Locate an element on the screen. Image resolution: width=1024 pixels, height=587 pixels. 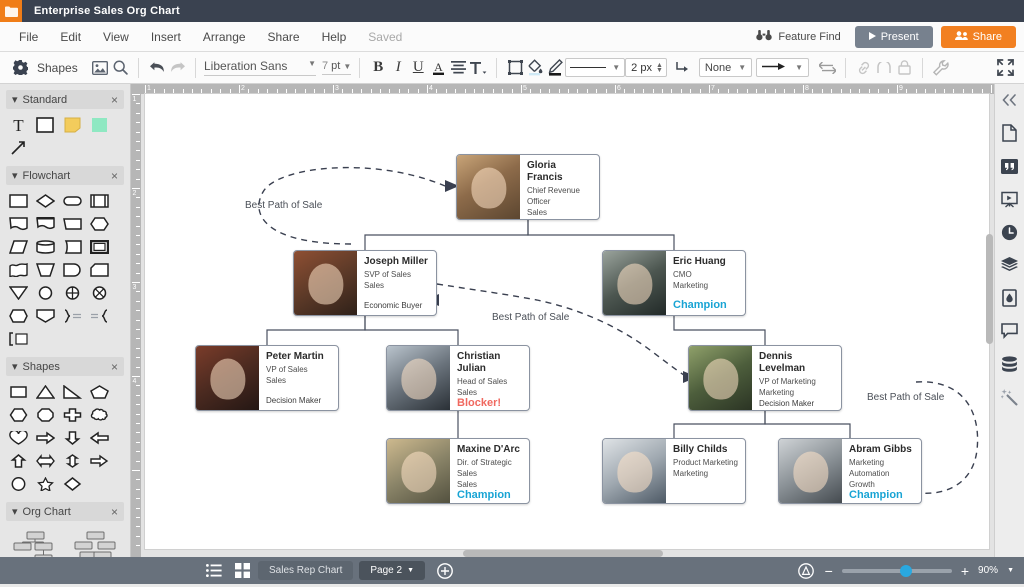
settings-wrench-icon is located at coordinates (941, 68).